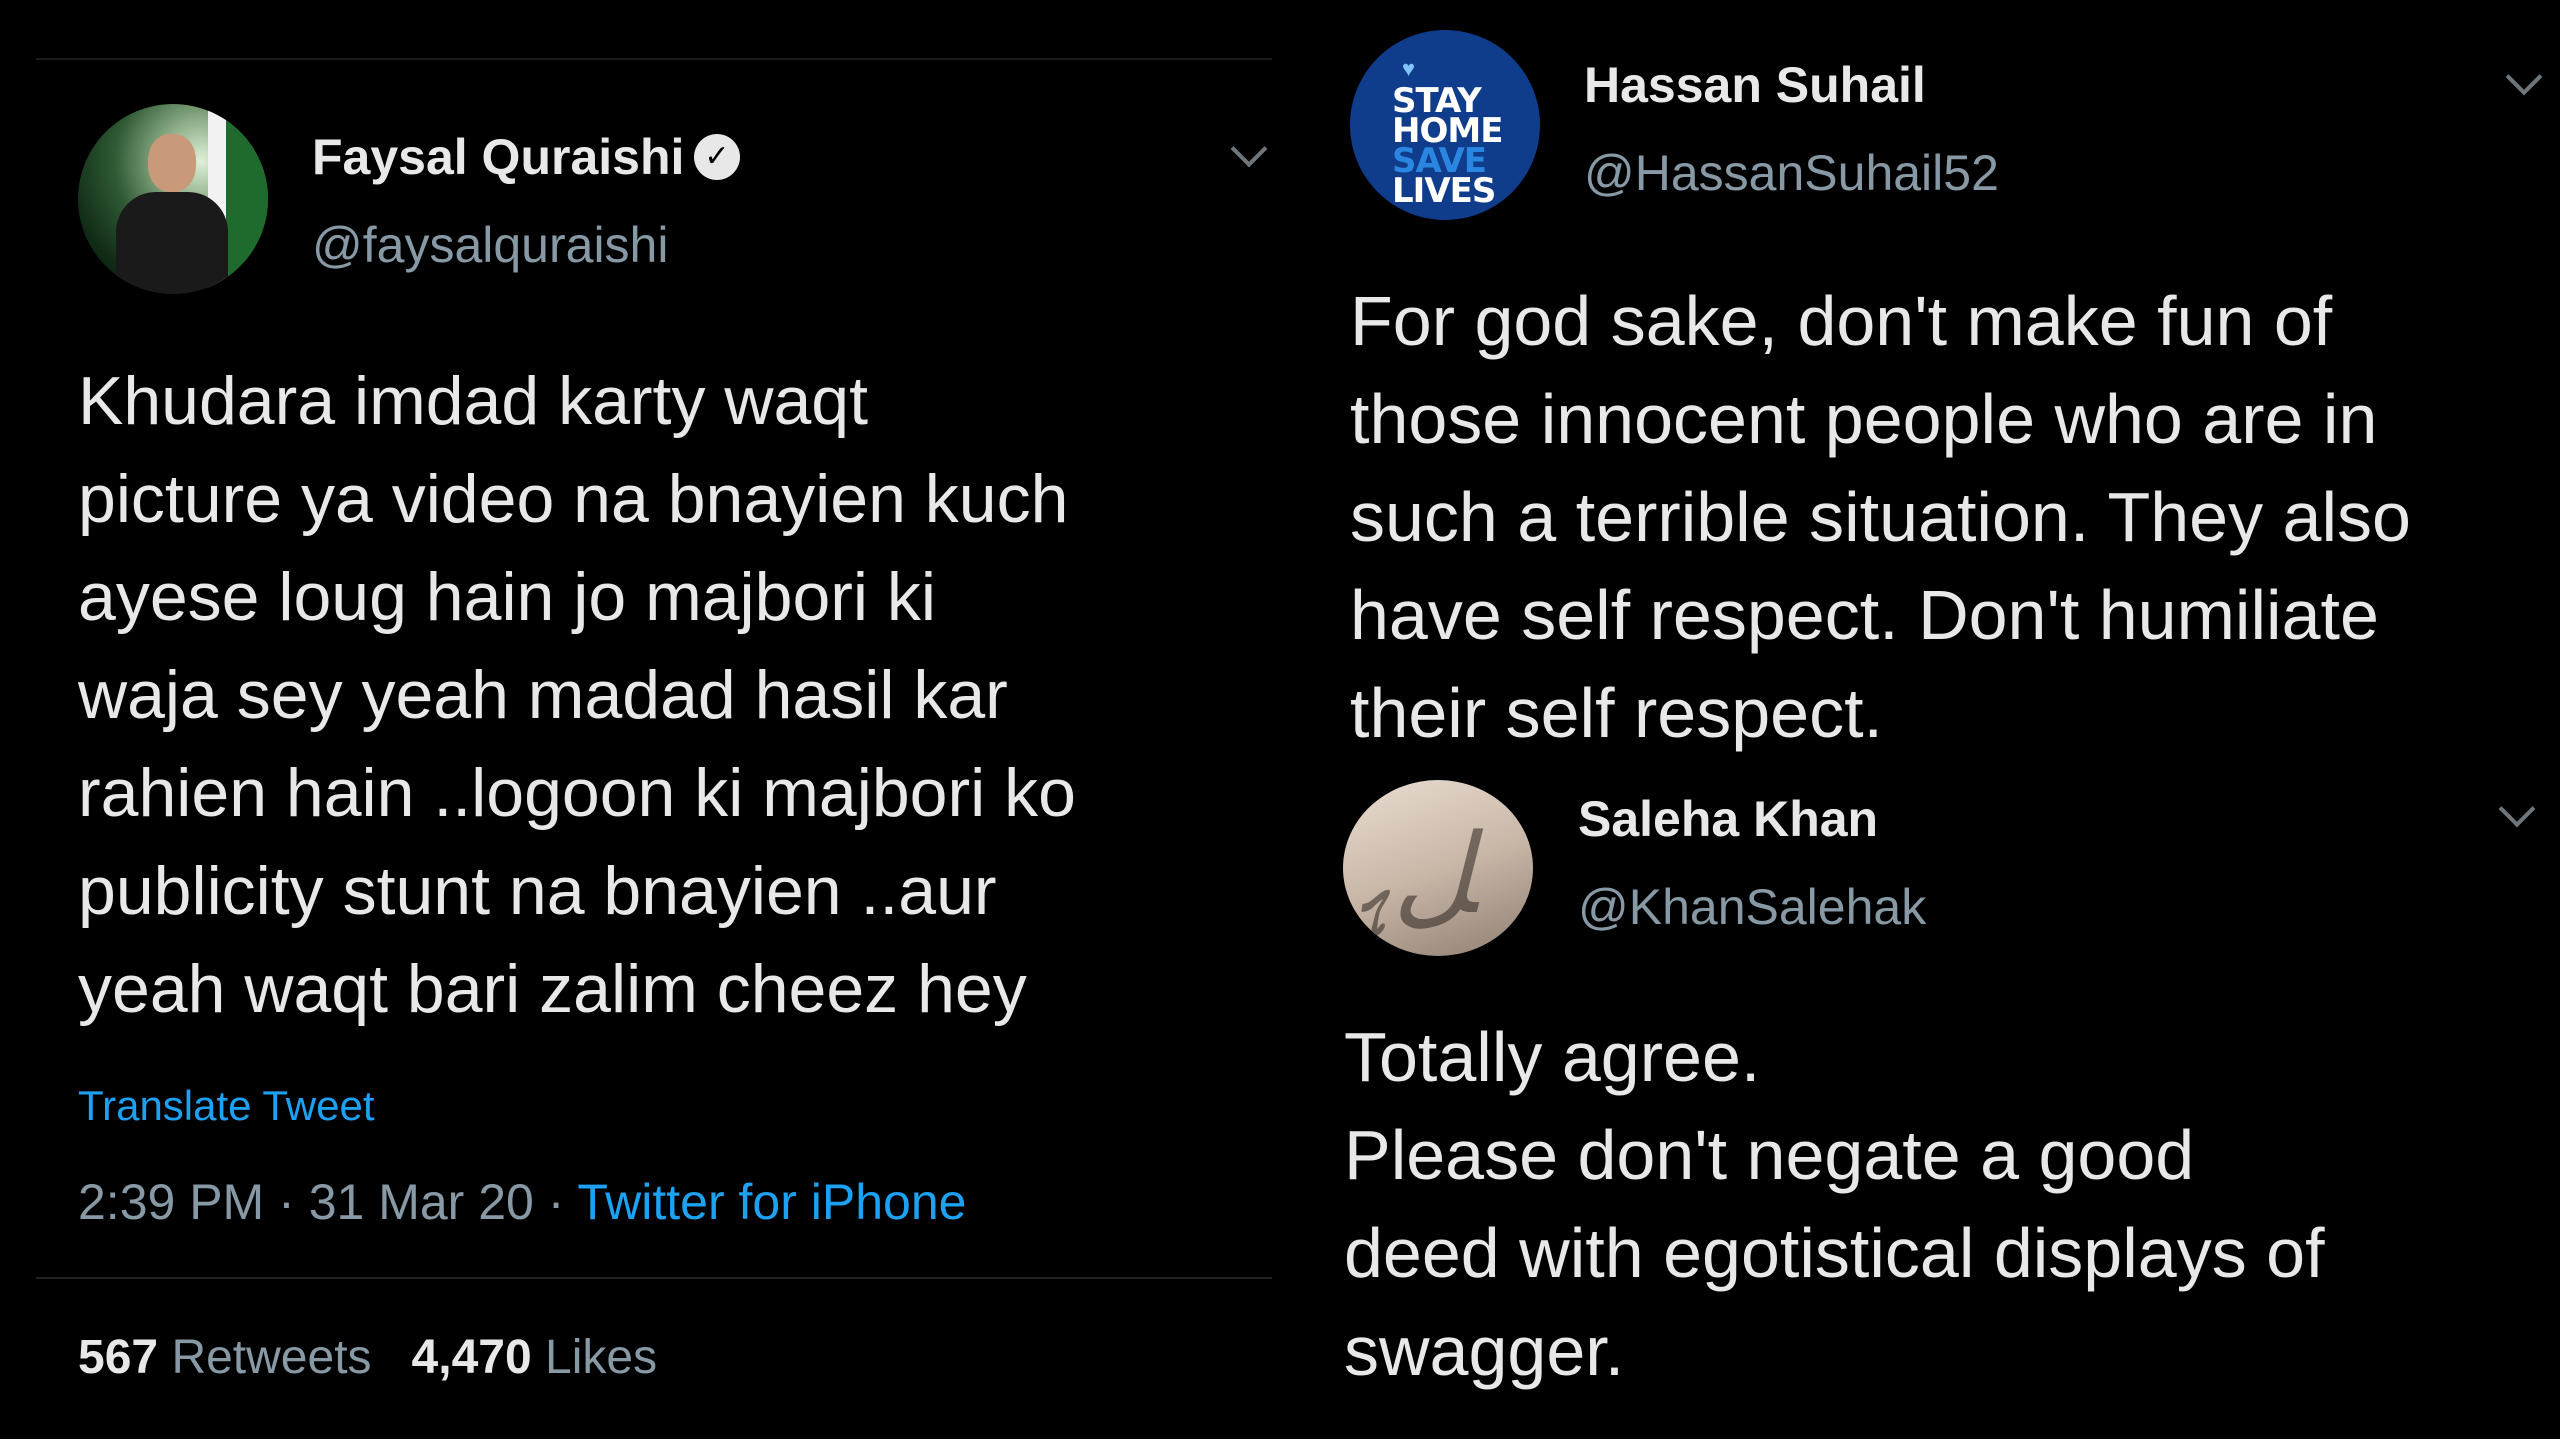 This screenshot has width=2560, height=1439. I want to click on likes-stat: 4,470 Likes, so click(535, 1357).